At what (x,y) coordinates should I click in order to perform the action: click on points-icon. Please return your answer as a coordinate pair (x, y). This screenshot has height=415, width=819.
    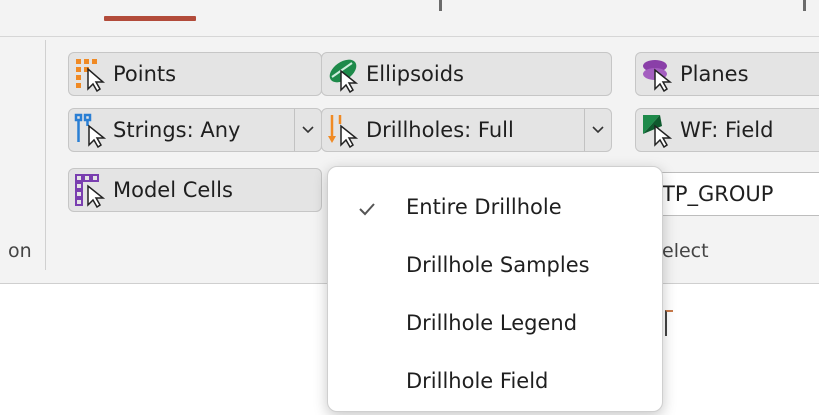
    Looking at the image, I should click on (91, 74).